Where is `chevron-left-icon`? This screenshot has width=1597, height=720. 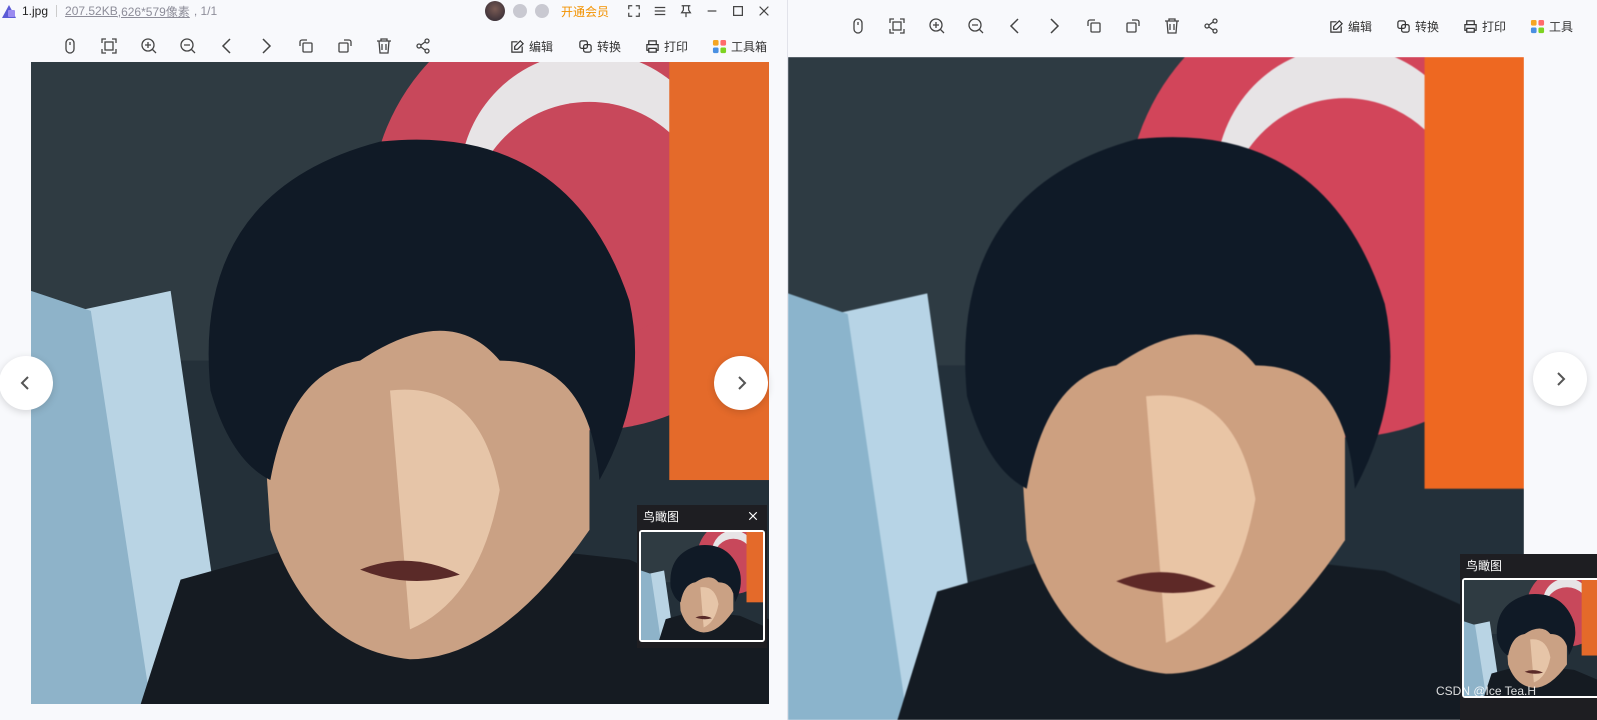 chevron-left-icon is located at coordinates (24, 383).